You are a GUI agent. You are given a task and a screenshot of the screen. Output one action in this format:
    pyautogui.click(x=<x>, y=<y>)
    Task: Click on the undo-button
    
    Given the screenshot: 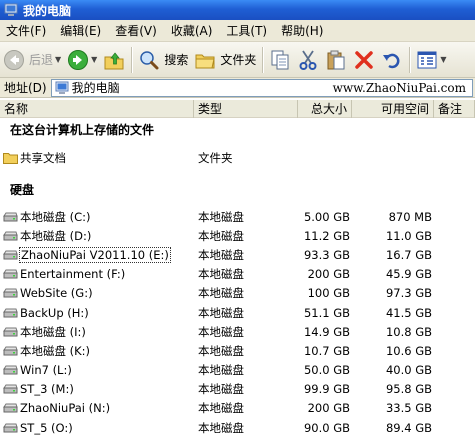 What is the action you would take?
    pyautogui.click(x=392, y=60)
    